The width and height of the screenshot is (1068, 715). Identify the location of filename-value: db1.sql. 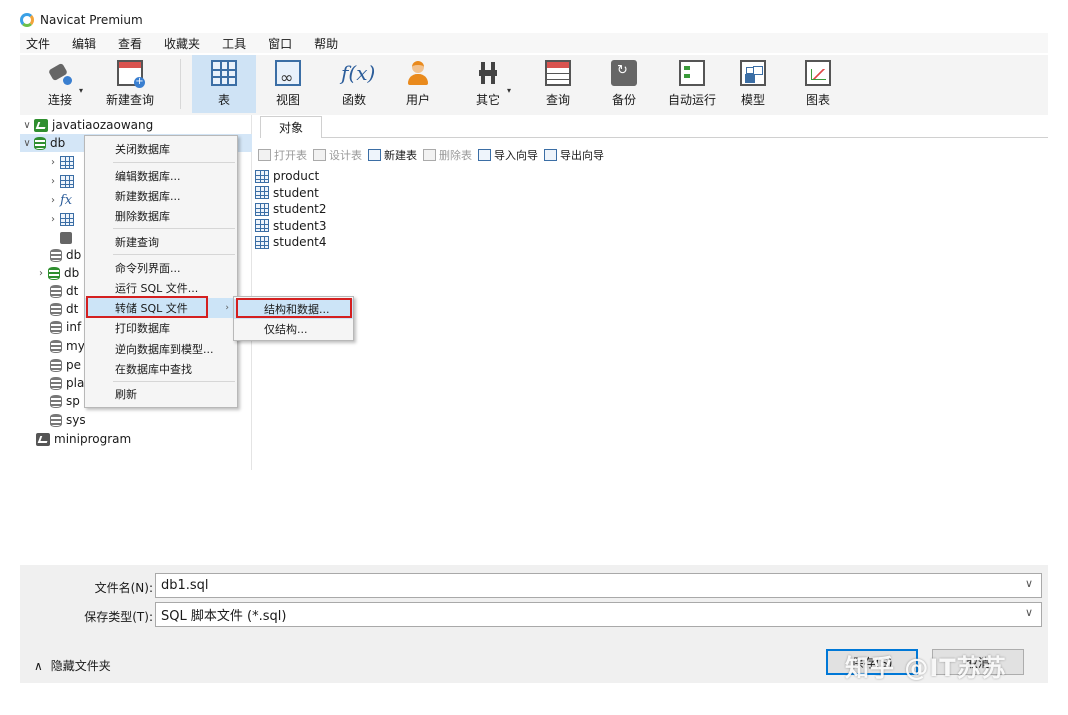
(185, 585).